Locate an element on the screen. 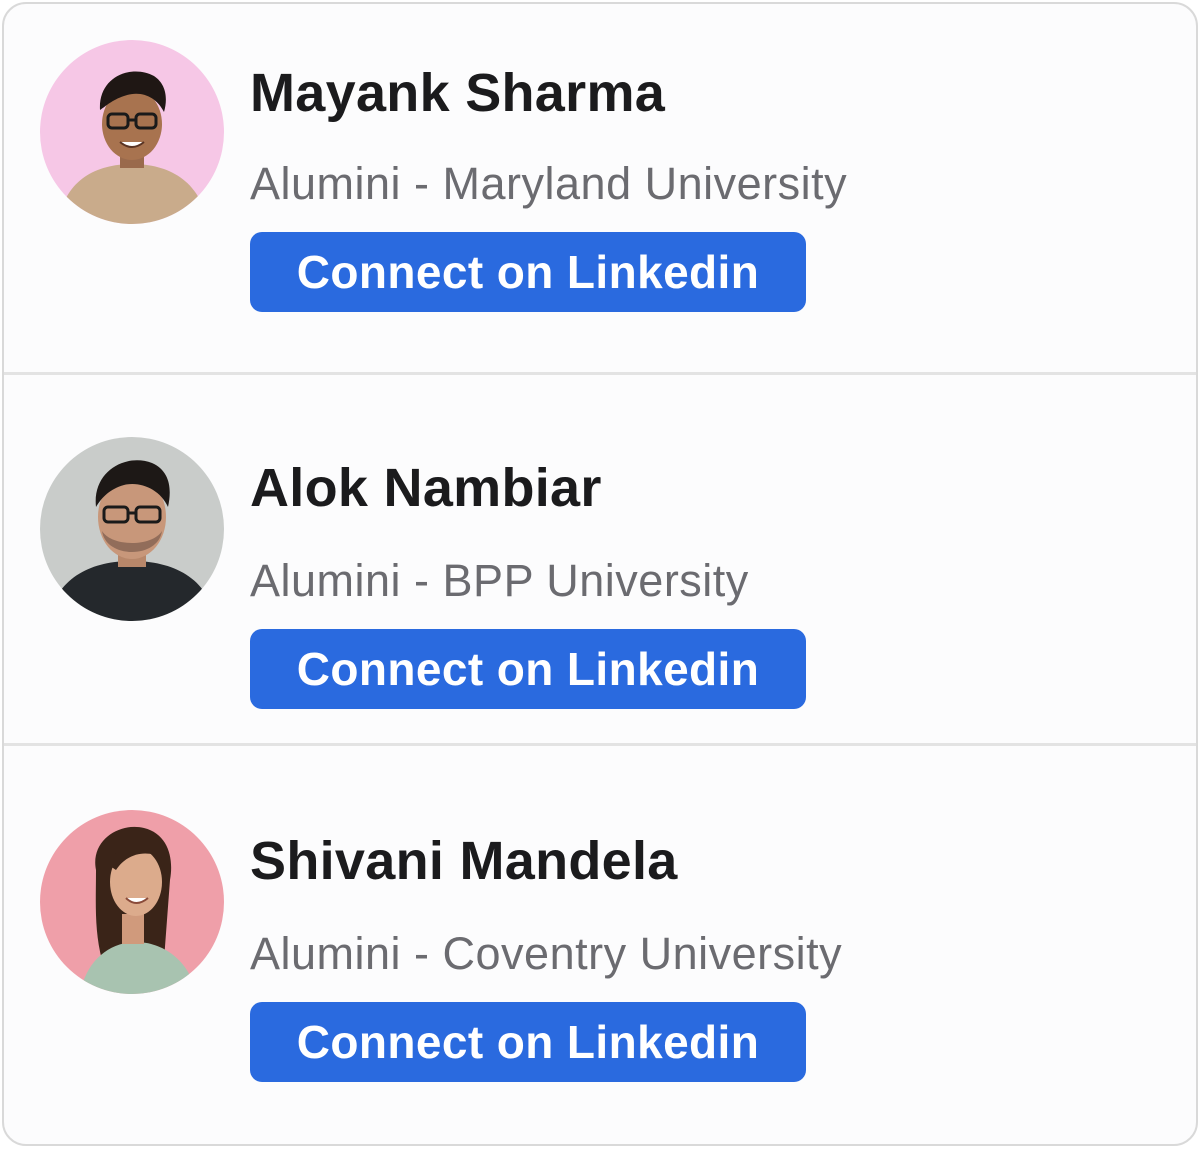 This screenshot has height=1152, width=1204. alumni-name: Shivani Mandela is located at coordinates (464, 861).